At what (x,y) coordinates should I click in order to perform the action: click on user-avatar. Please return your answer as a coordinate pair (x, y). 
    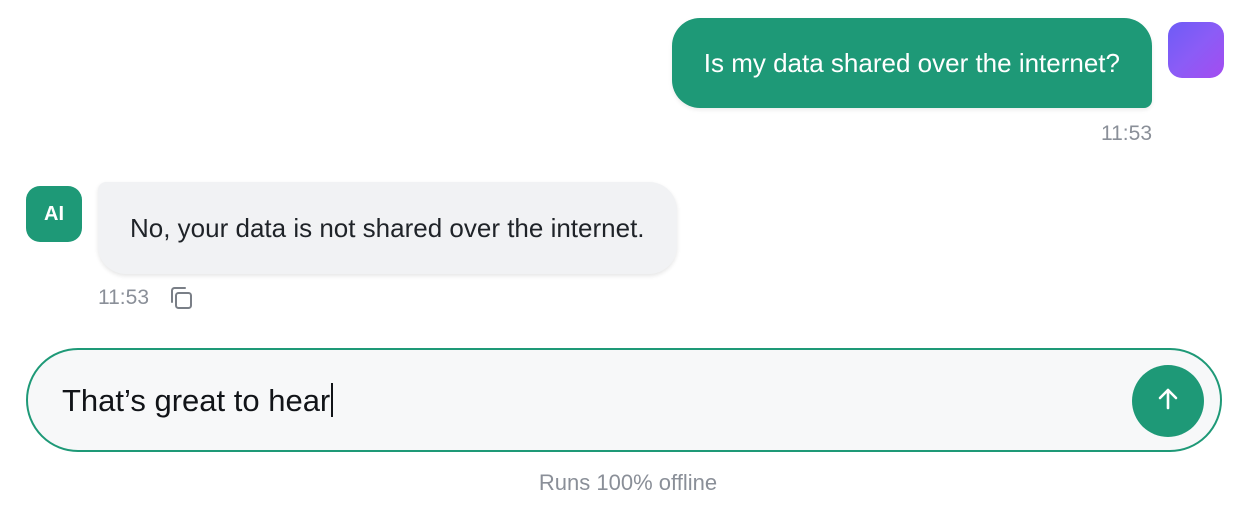
    Looking at the image, I should click on (1196, 50).